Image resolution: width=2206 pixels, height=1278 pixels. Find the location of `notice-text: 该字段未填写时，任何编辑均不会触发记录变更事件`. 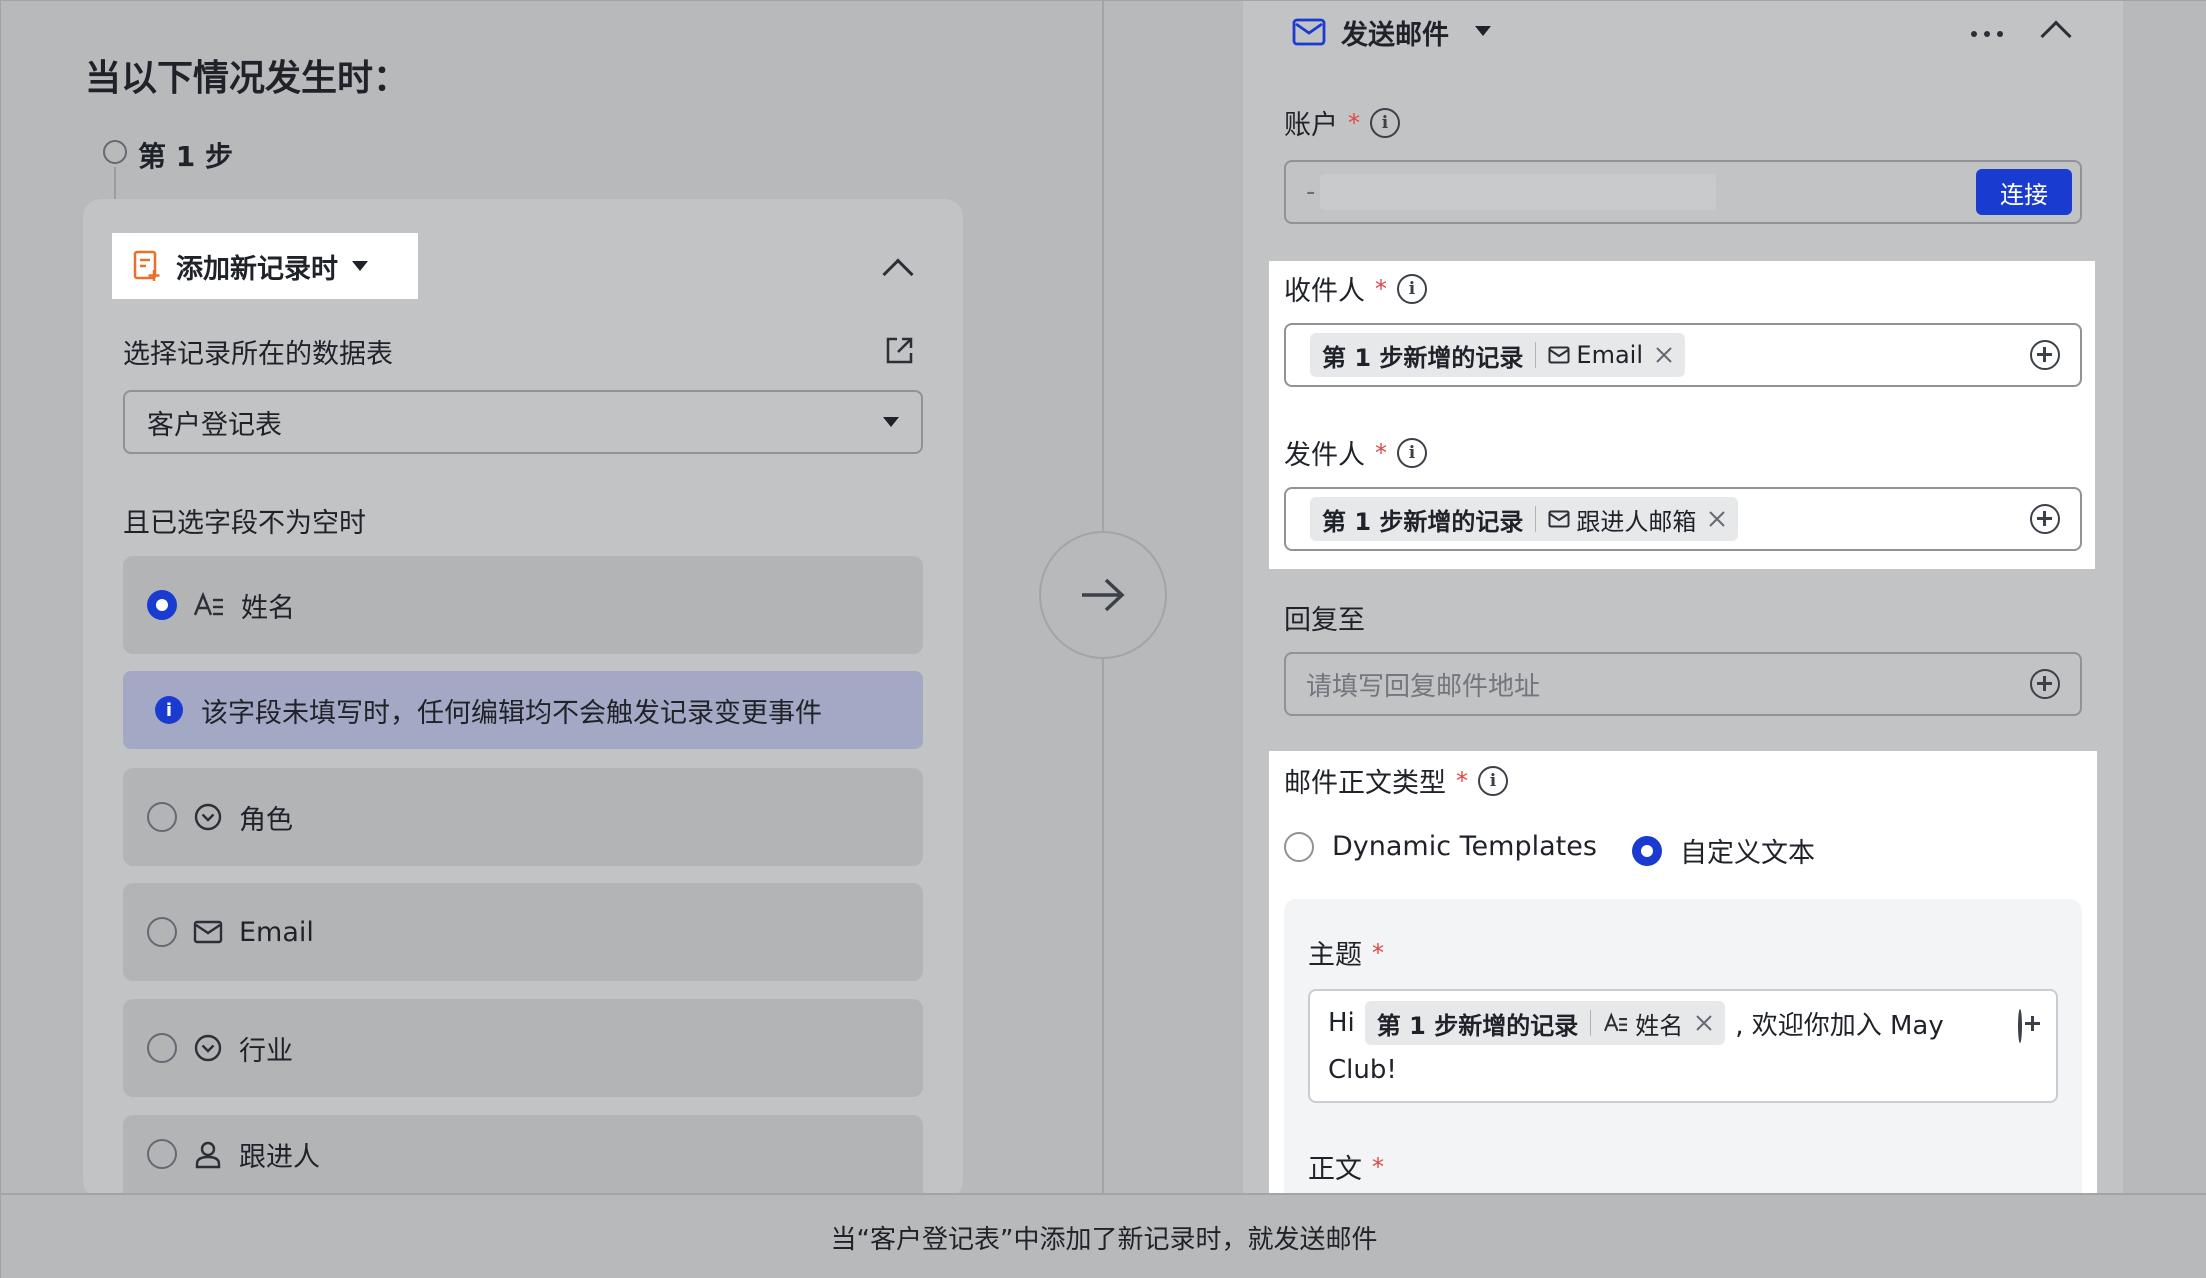

notice-text: 该字段未填写时，任何编辑均不会触发记录变更事件 is located at coordinates (511, 713).